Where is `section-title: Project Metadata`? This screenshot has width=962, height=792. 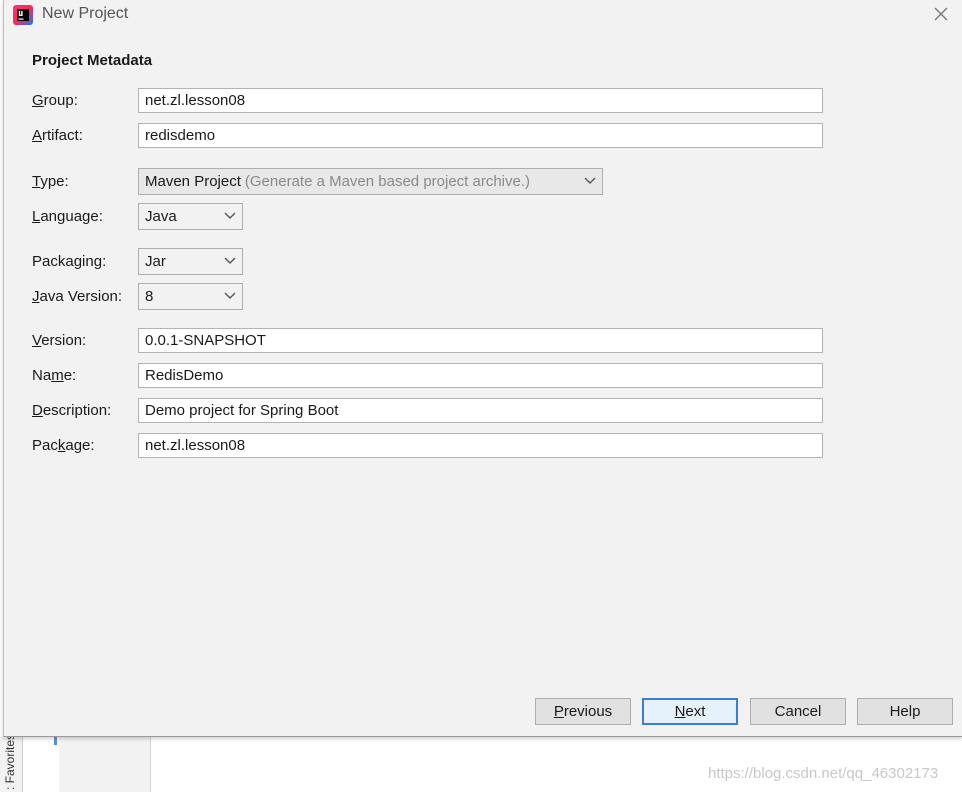
section-title: Project Metadata is located at coordinates (92, 60).